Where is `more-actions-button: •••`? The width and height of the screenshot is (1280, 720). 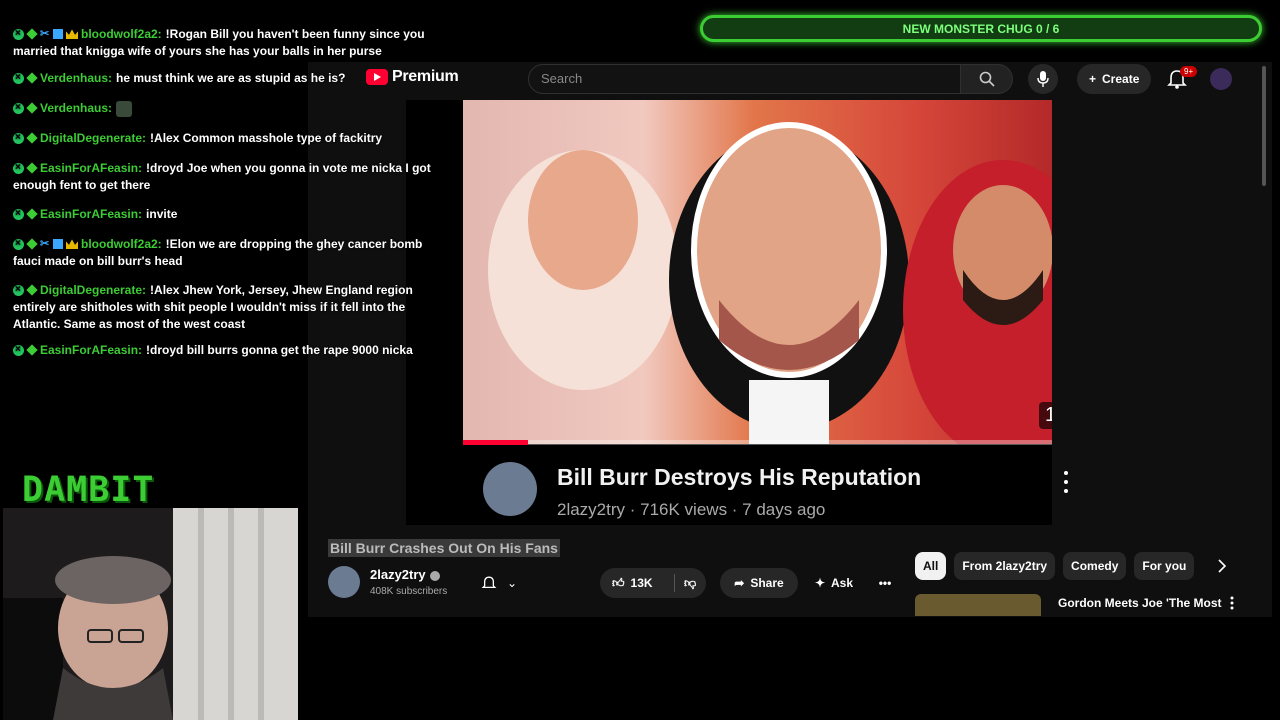 more-actions-button: ••• is located at coordinates (885, 583).